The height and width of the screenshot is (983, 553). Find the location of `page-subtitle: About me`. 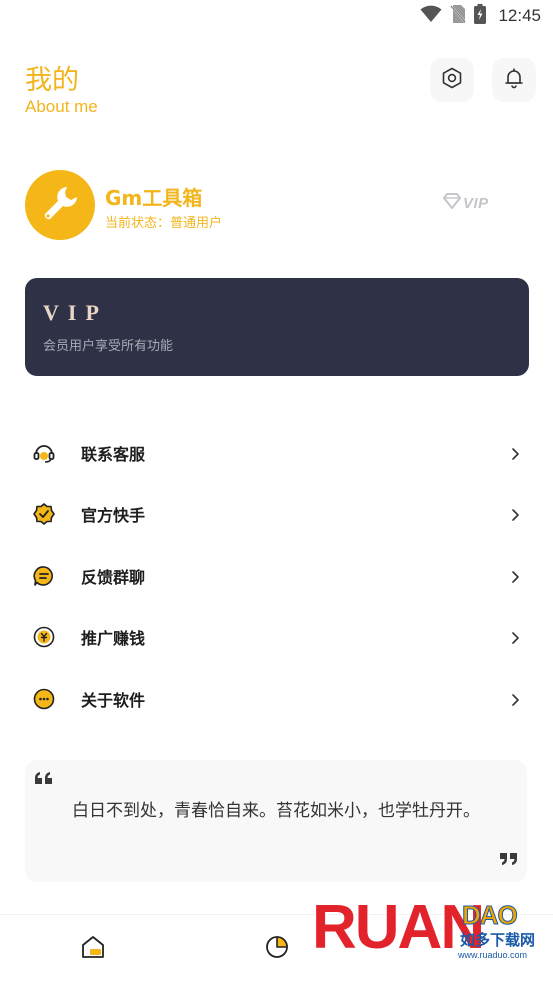

page-subtitle: About me is located at coordinates (61, 106).